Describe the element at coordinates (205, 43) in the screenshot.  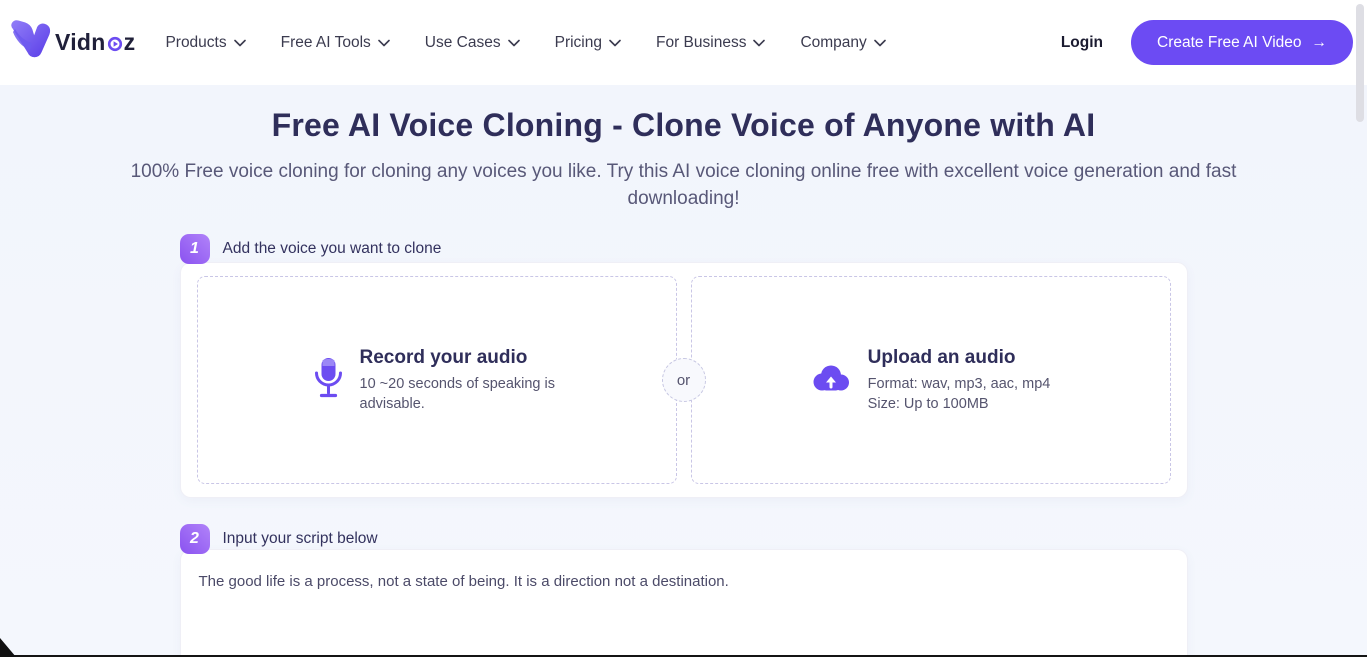
I see `nav-item-products: Products` at that location.